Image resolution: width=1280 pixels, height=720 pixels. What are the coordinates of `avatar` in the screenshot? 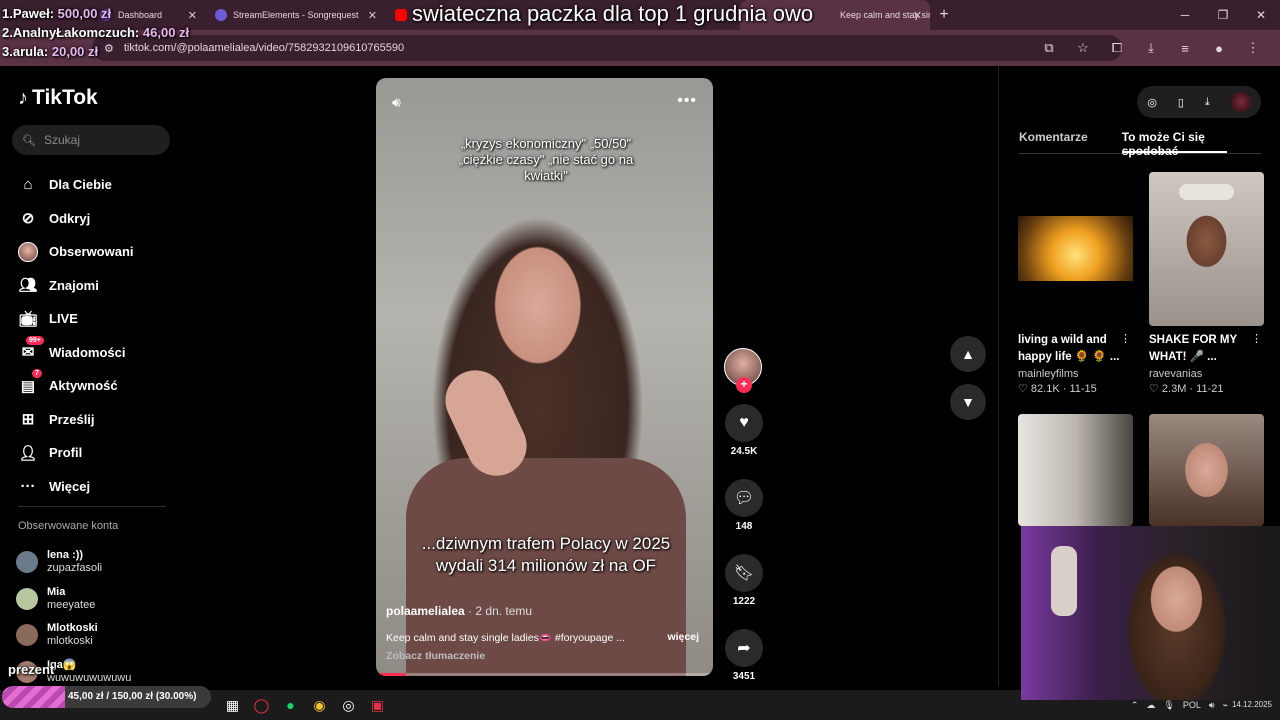 It's located at (1240, 102).